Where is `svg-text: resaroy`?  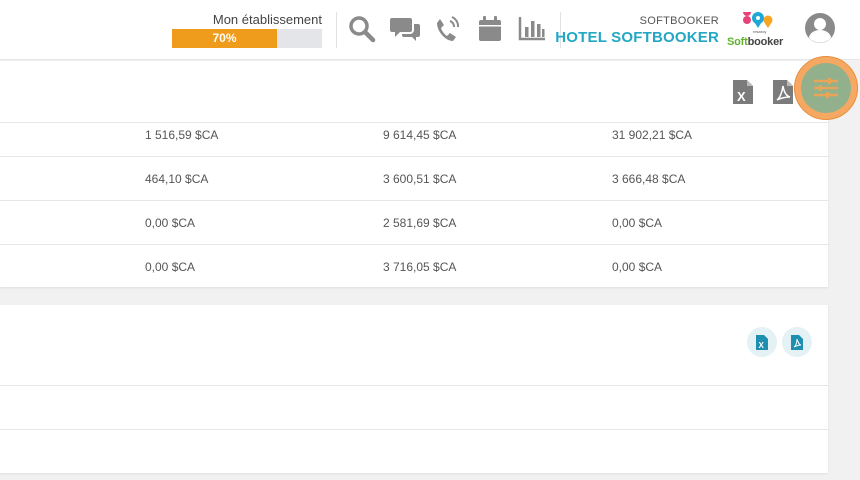
svg-text: resaroy is located at coordinates (759, 31).